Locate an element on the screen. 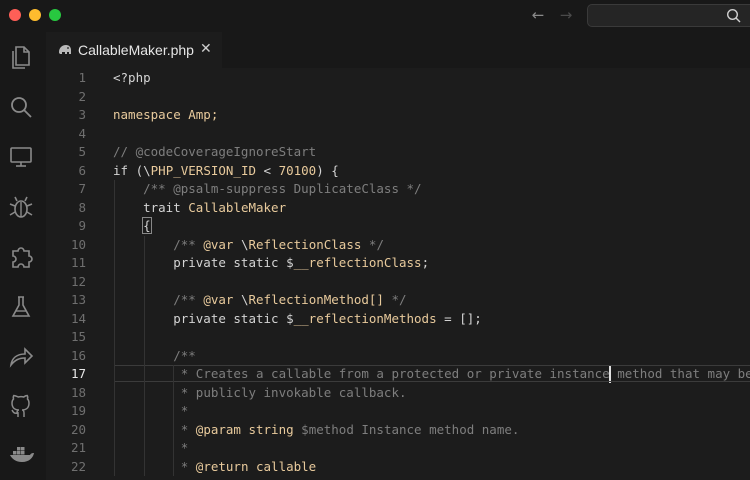 This screenshot has height=480, width=750. code-token: __reflectionMethods is located at coordinates (365, 318).